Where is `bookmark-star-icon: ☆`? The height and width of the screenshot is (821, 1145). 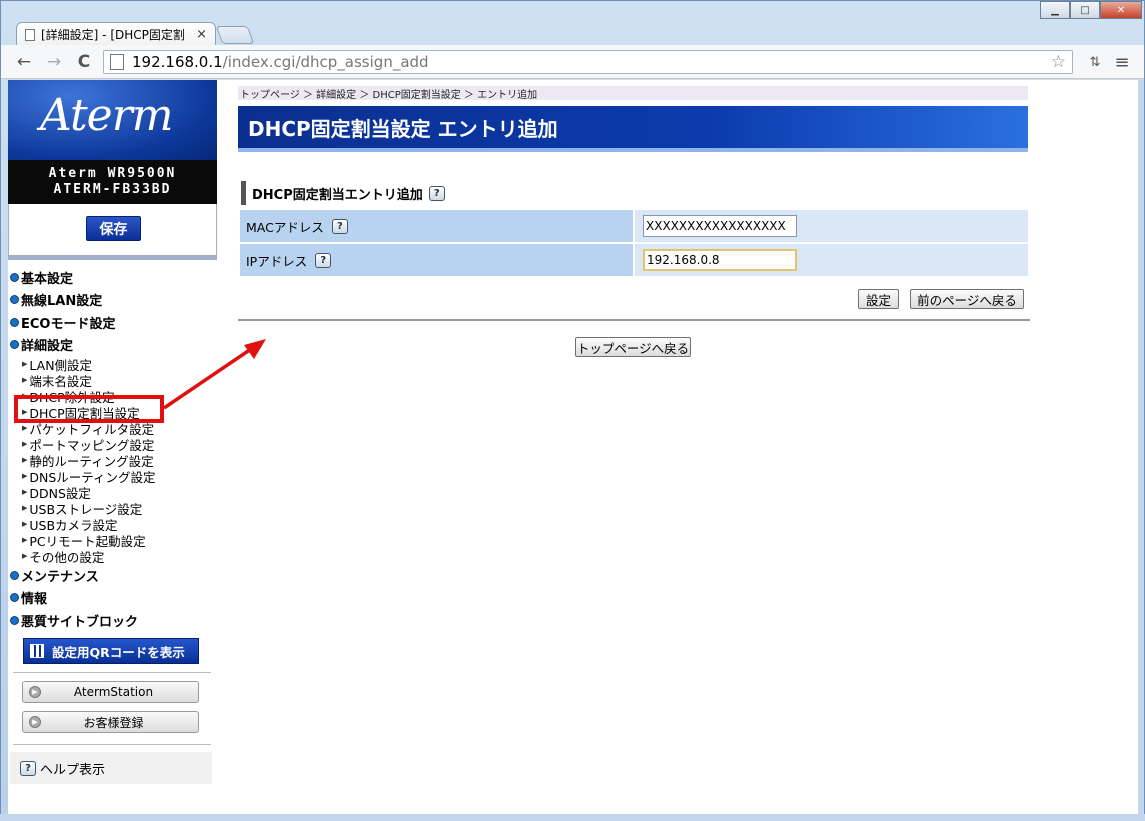 bookmark-star-icon: ☆ is located at coordinates (1058, 62).